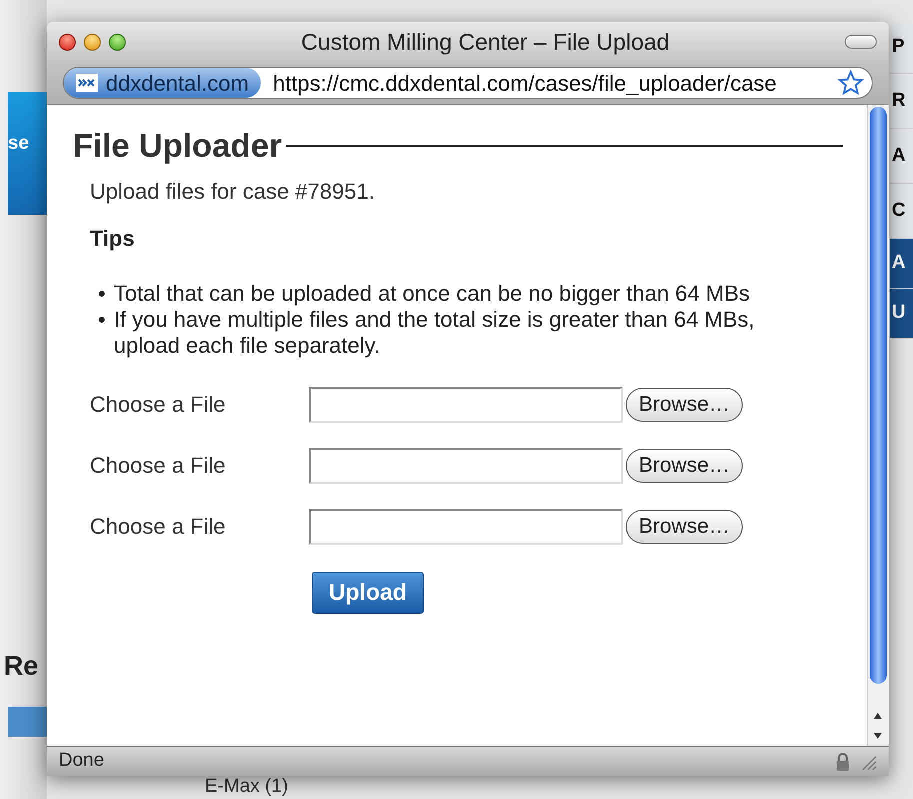 Image resolution: width=913 pixels, height=799 pixels. I want to click on side-tab: C, so click(901, 211).